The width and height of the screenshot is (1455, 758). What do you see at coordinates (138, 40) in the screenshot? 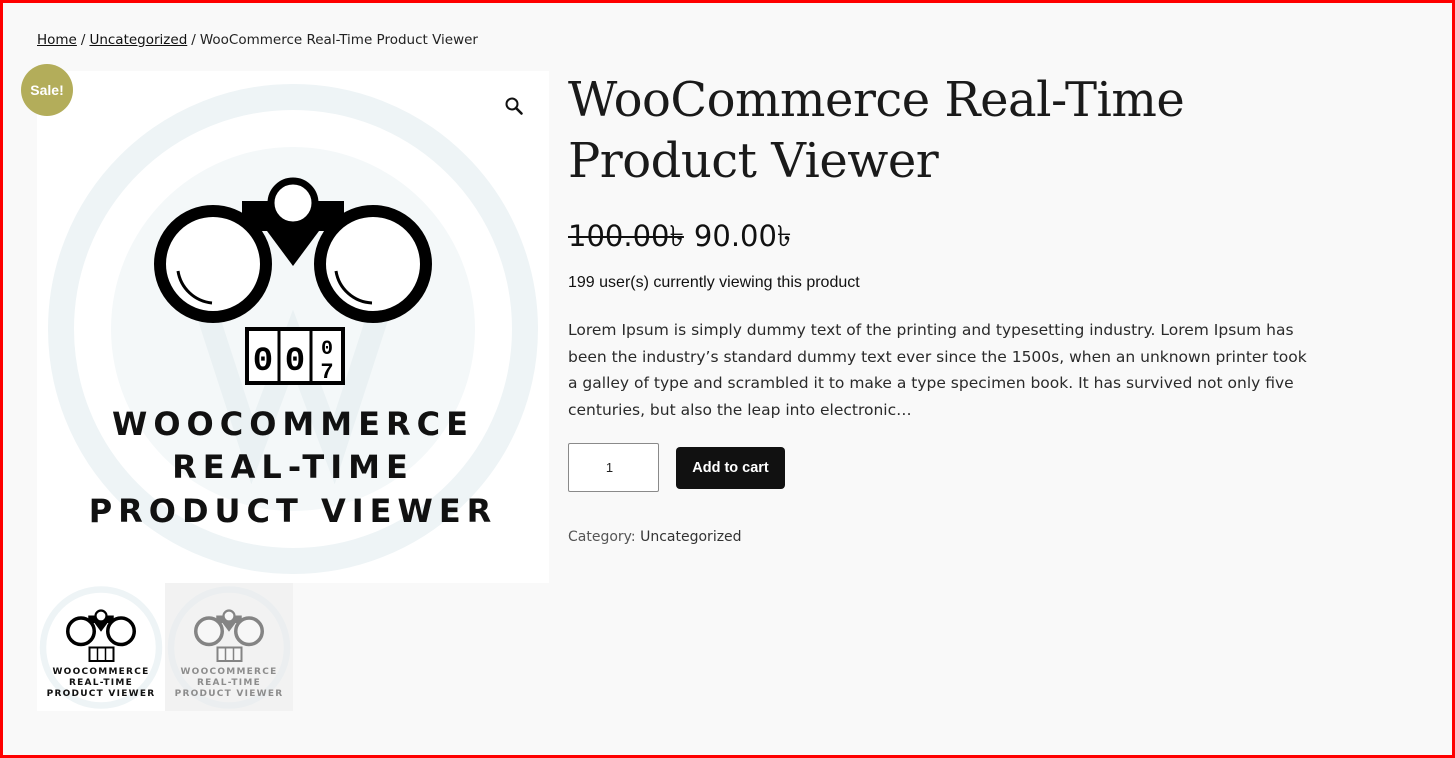
I see `breadcrumb-category-link: Uncategorized` at bounding box center [138, 40].